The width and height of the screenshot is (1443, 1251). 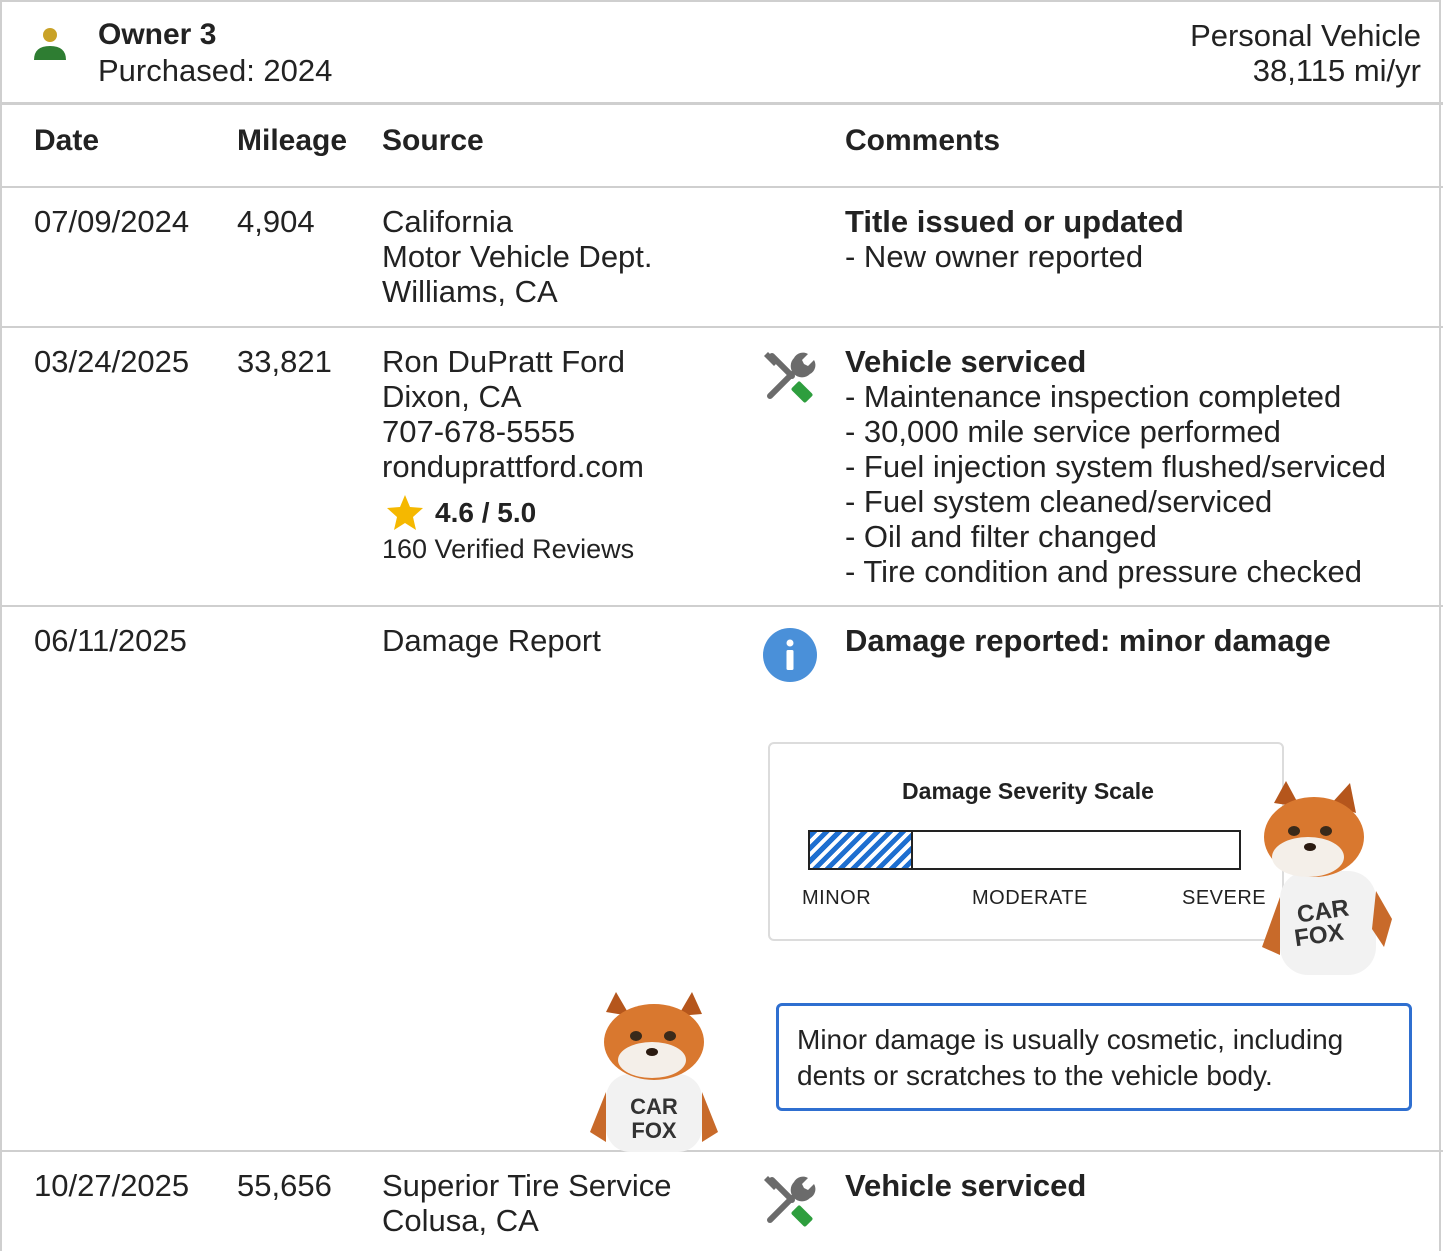 What do you see at coordinates (1030, 898) in the screenshot?
I see `scale-label-moderate: MODERATE` at bounding box center [1030, 898].